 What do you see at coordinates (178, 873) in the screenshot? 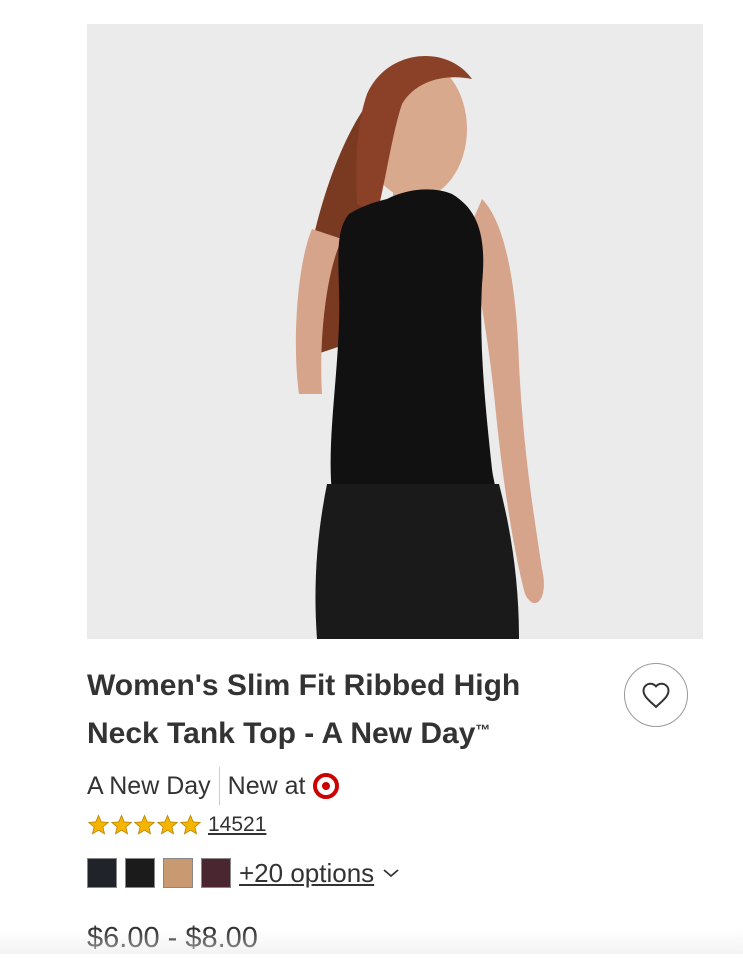
I see `color-swatch-tan` at bounding box center [178, 873].